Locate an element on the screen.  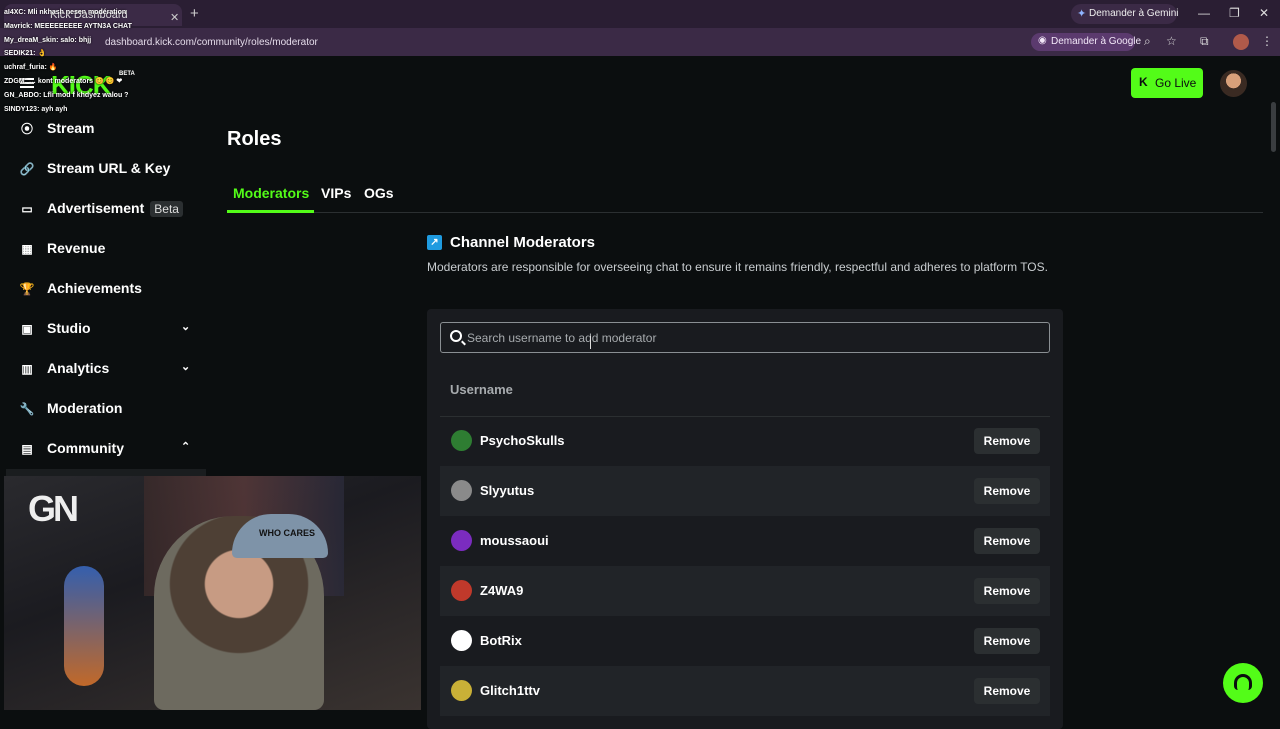
table-row: Z4WA9 Remove is located at coordinates (745, 591).